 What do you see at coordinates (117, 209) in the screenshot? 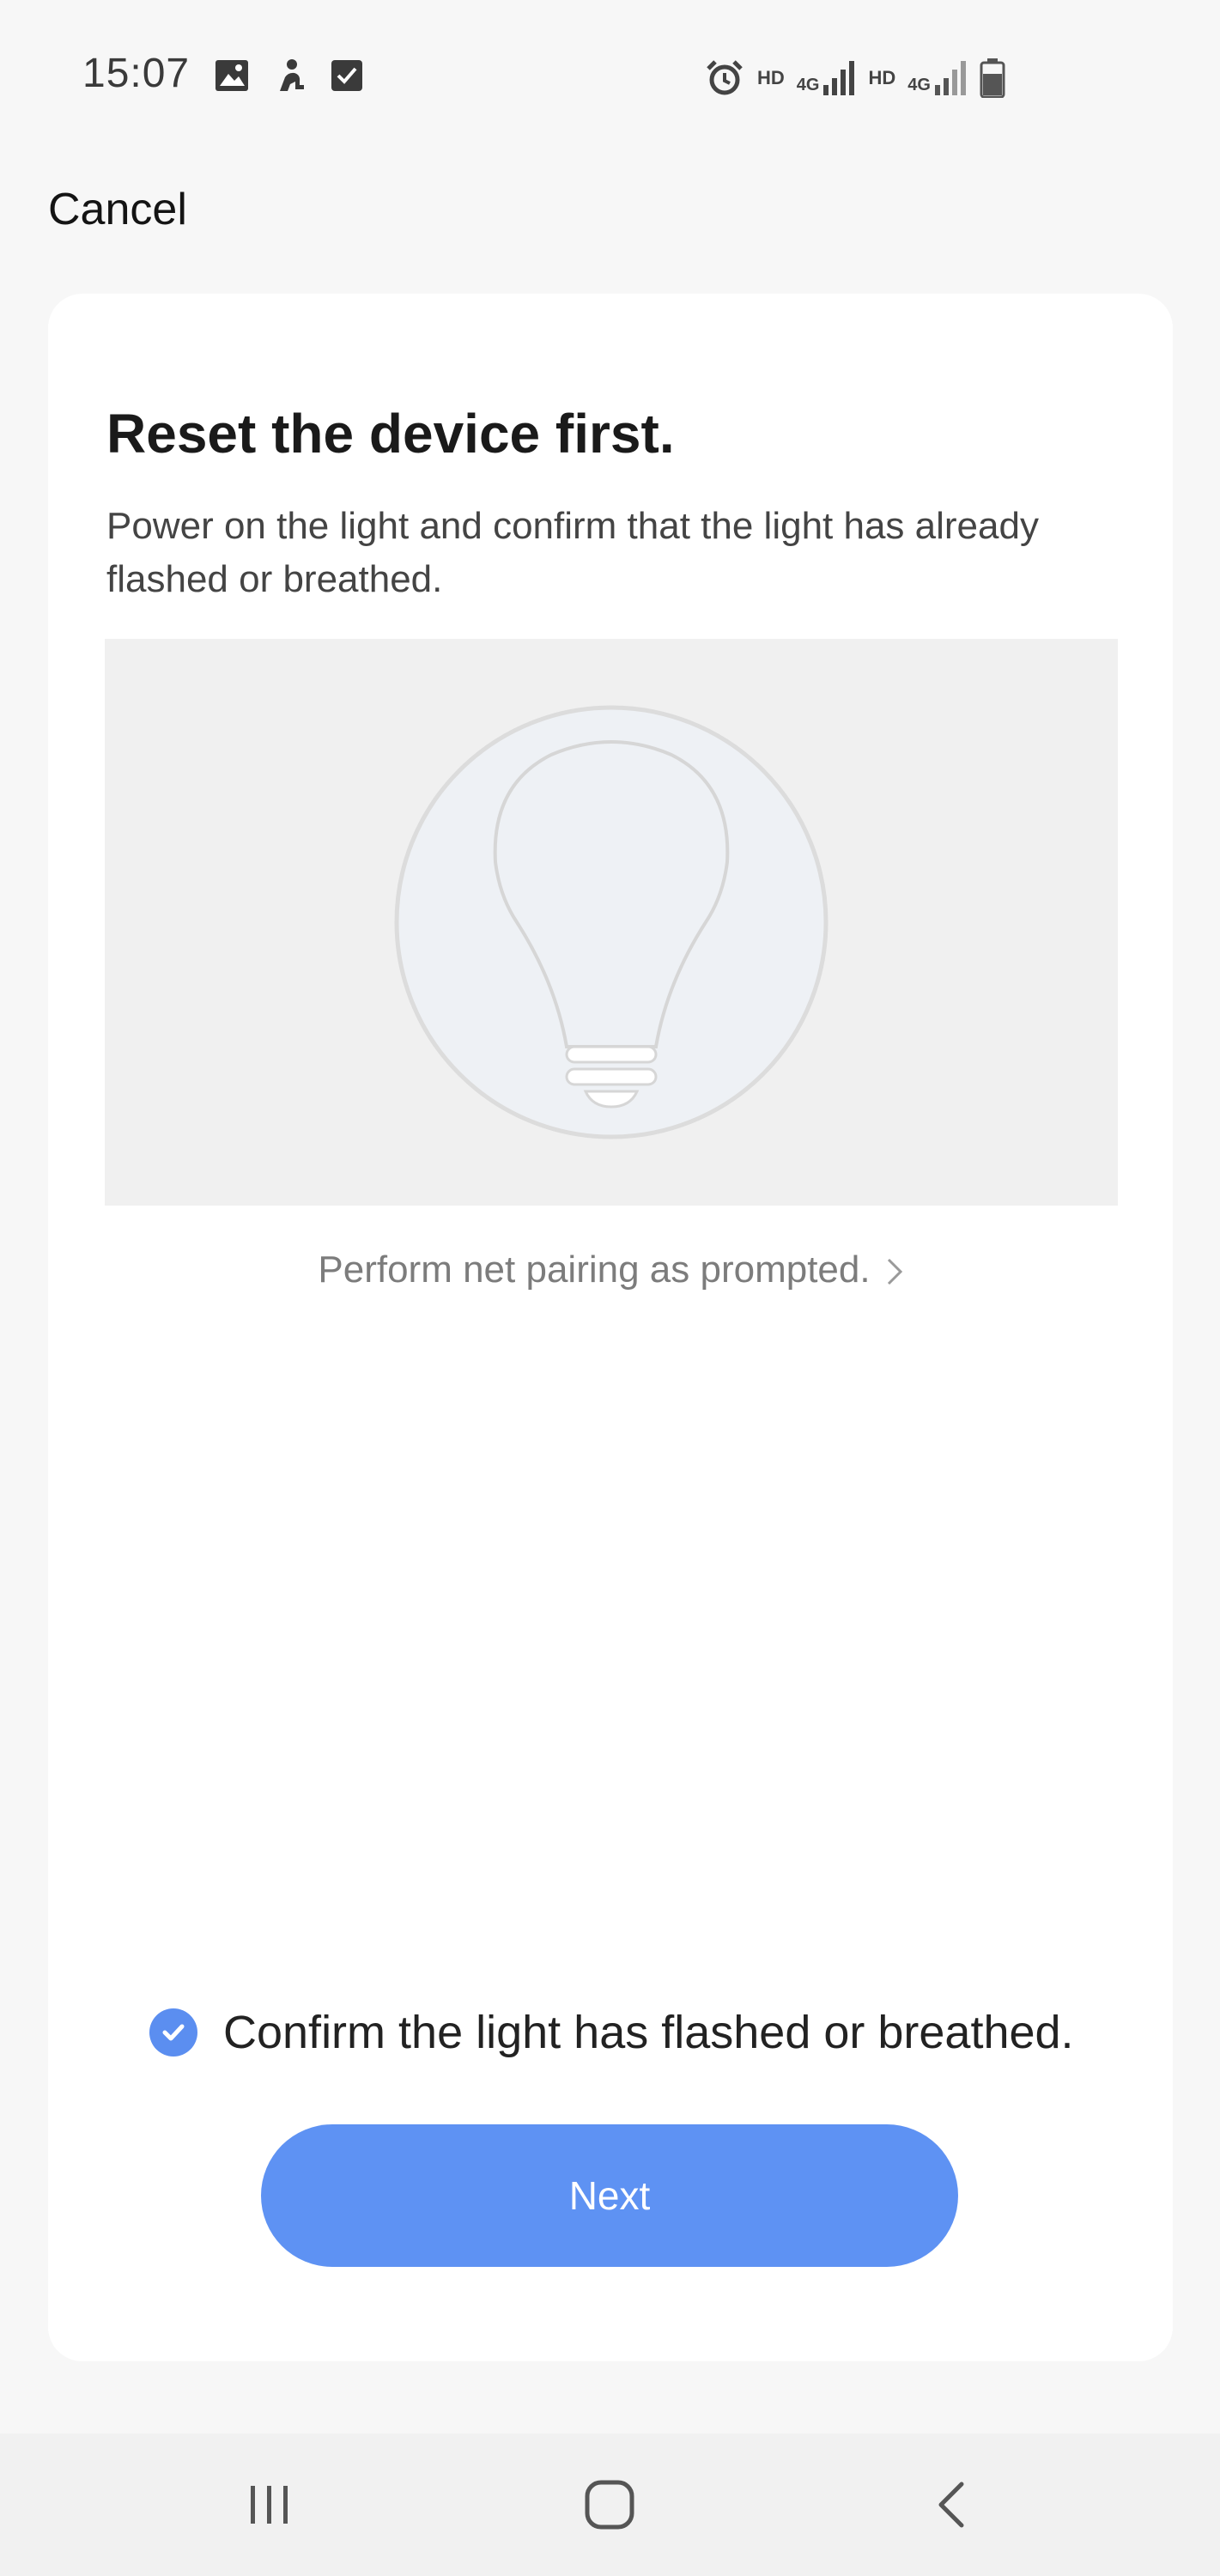
I see `cancel-button: Cancel` at bounding box center [117, 209].